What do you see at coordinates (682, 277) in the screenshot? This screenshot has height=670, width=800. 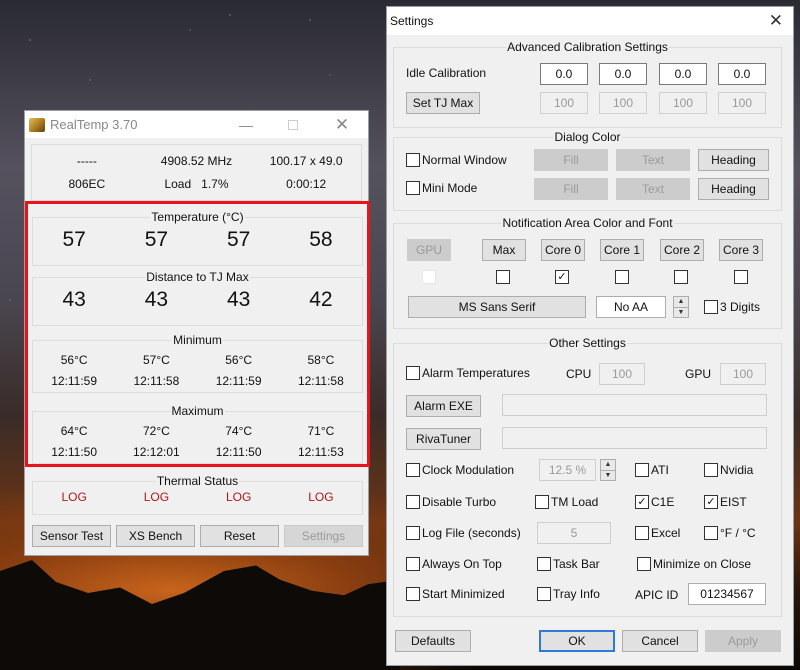 I see `notify-core2-checkbox` at bounding box center [682, 277].